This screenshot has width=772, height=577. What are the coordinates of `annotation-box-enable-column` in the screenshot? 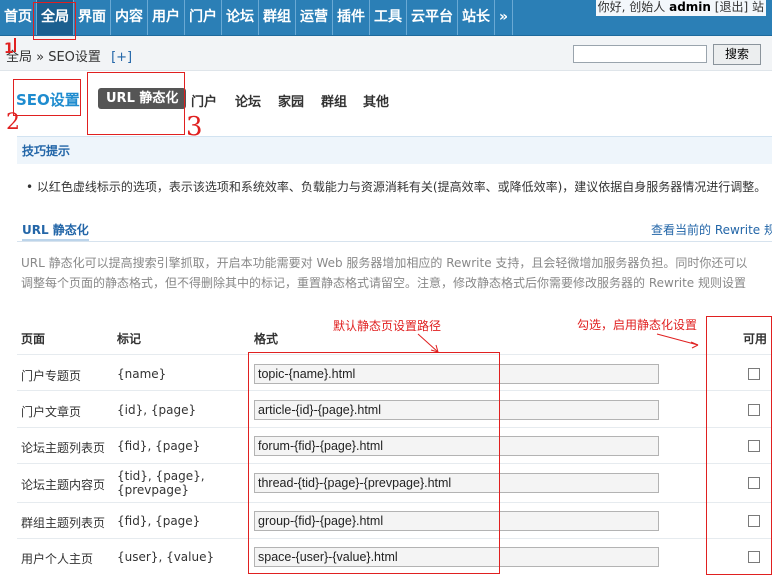 It's located at (739, 445).